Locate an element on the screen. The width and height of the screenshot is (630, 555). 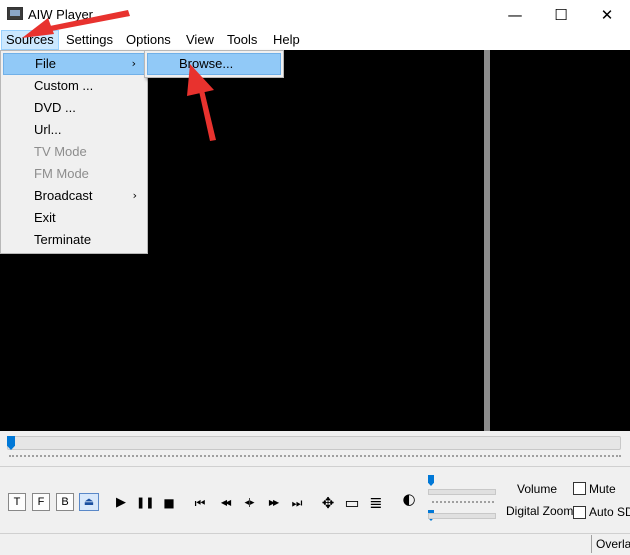
menu-item-exit: Exit is located at coordinates (74, 218).